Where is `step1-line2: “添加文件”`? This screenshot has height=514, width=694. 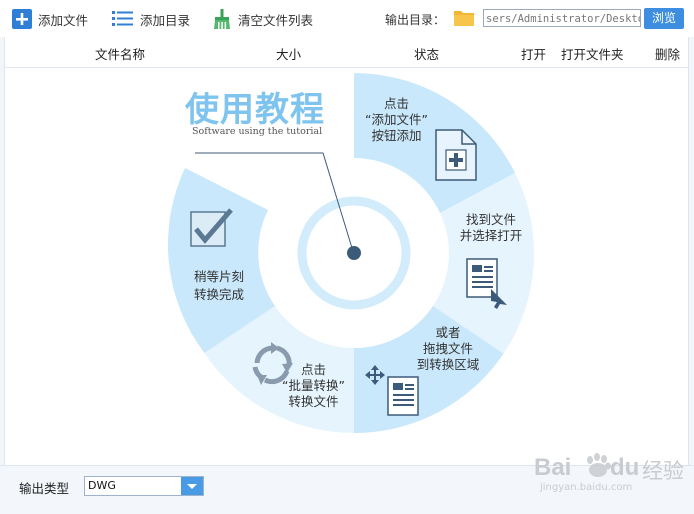 step1-line2: “添加文件” is located at coordinates (396, 119).